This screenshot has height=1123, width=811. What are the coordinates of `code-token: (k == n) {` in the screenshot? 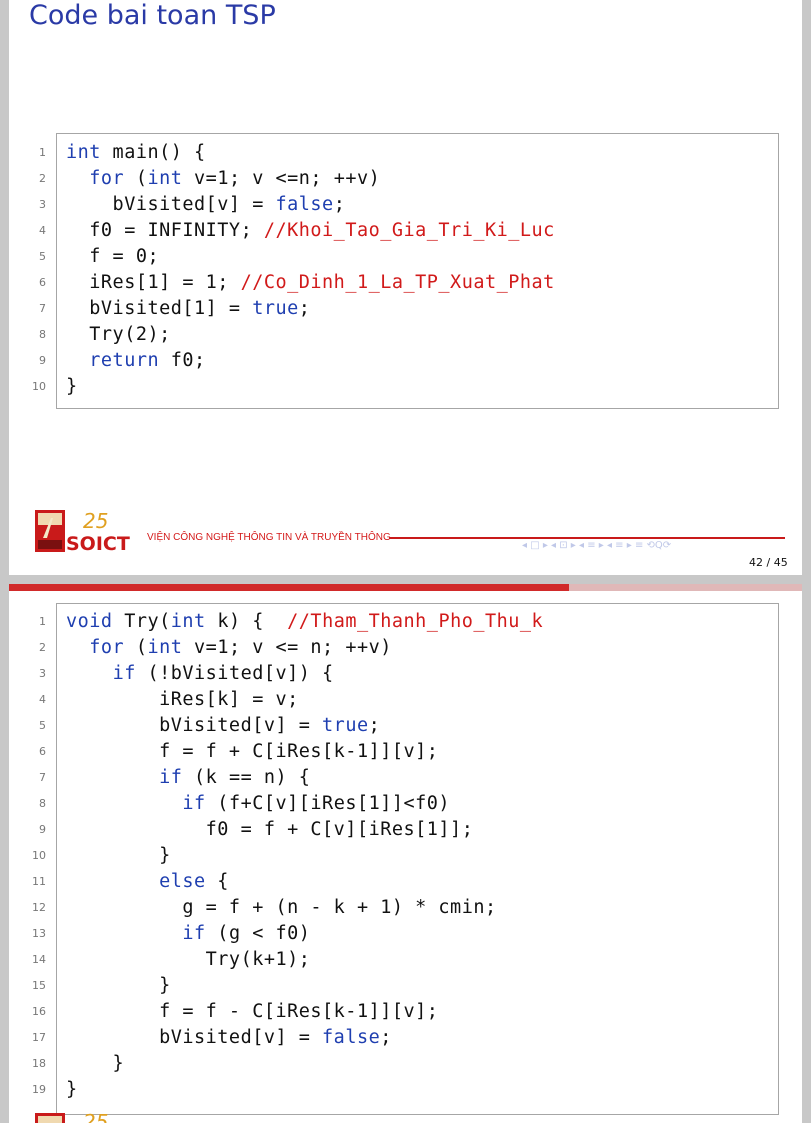 It's located at (246, 777).